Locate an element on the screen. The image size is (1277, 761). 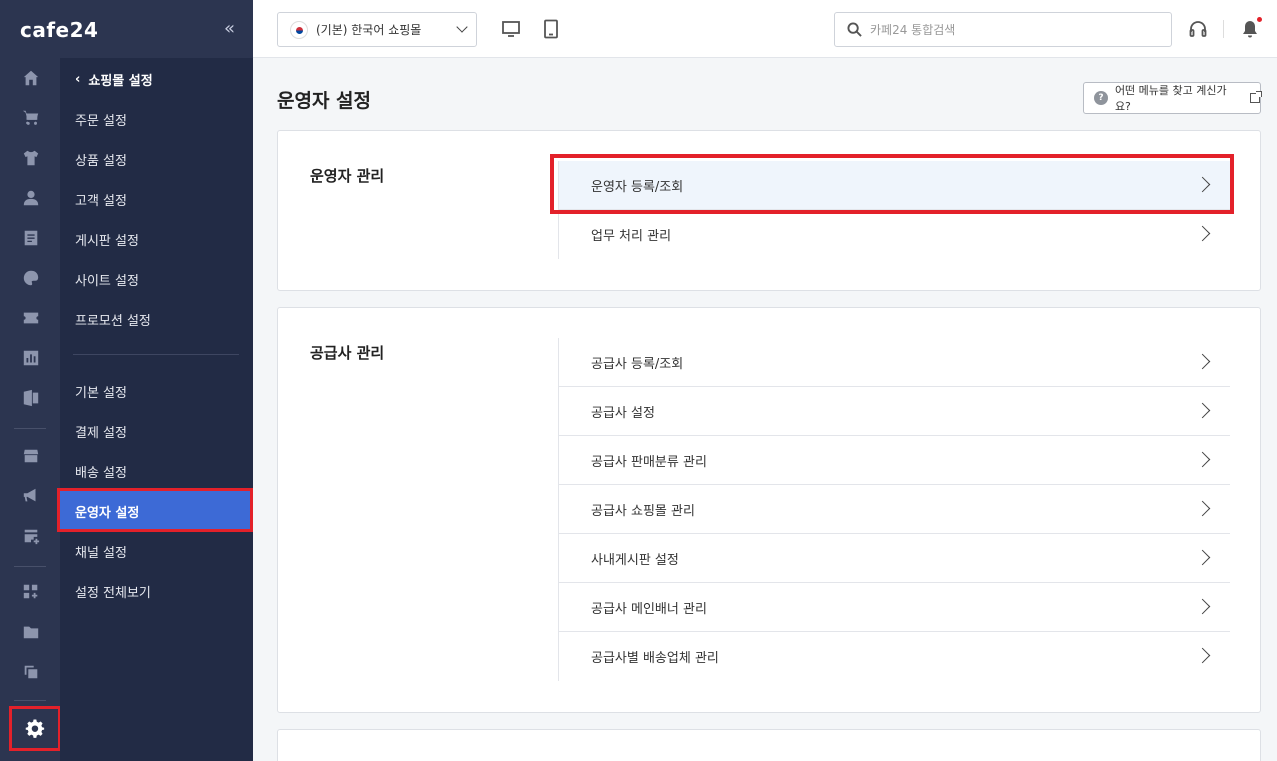
notification-button is located at coordinates (1251, 28).